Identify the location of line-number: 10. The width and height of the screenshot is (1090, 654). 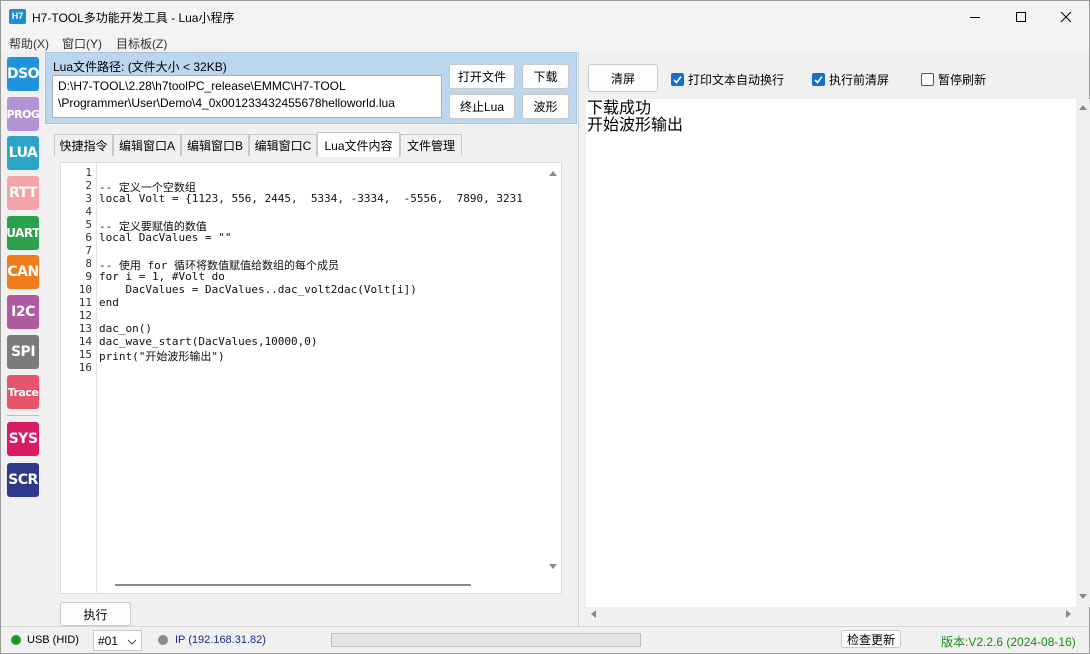
(85, 289).